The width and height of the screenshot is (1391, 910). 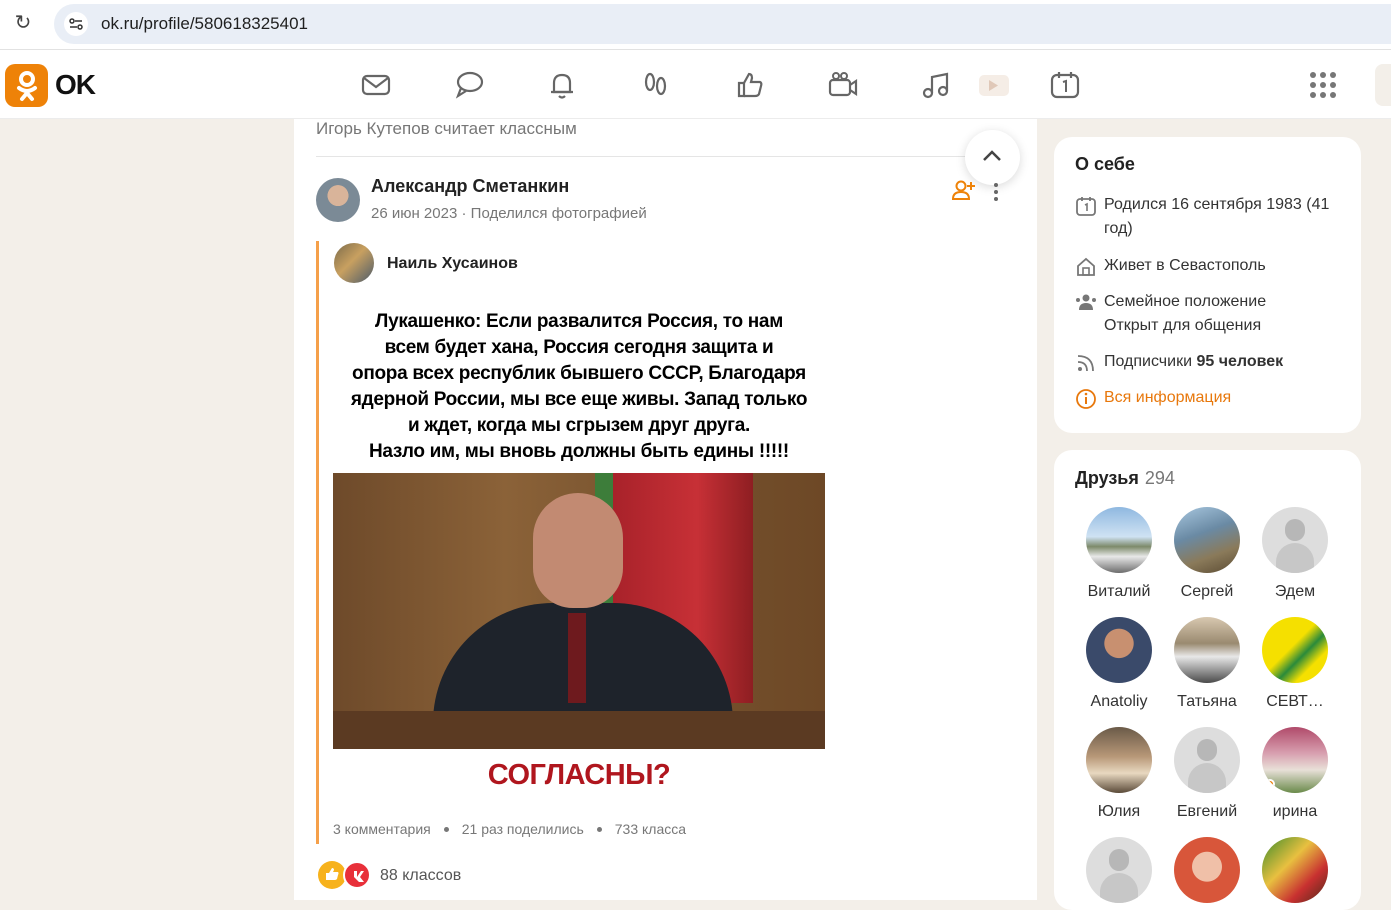 What do you see at coordinates (1229, 398) in the screenshot?
I see `all-info-link: Вся информация` at bounding box center [1229, 398].